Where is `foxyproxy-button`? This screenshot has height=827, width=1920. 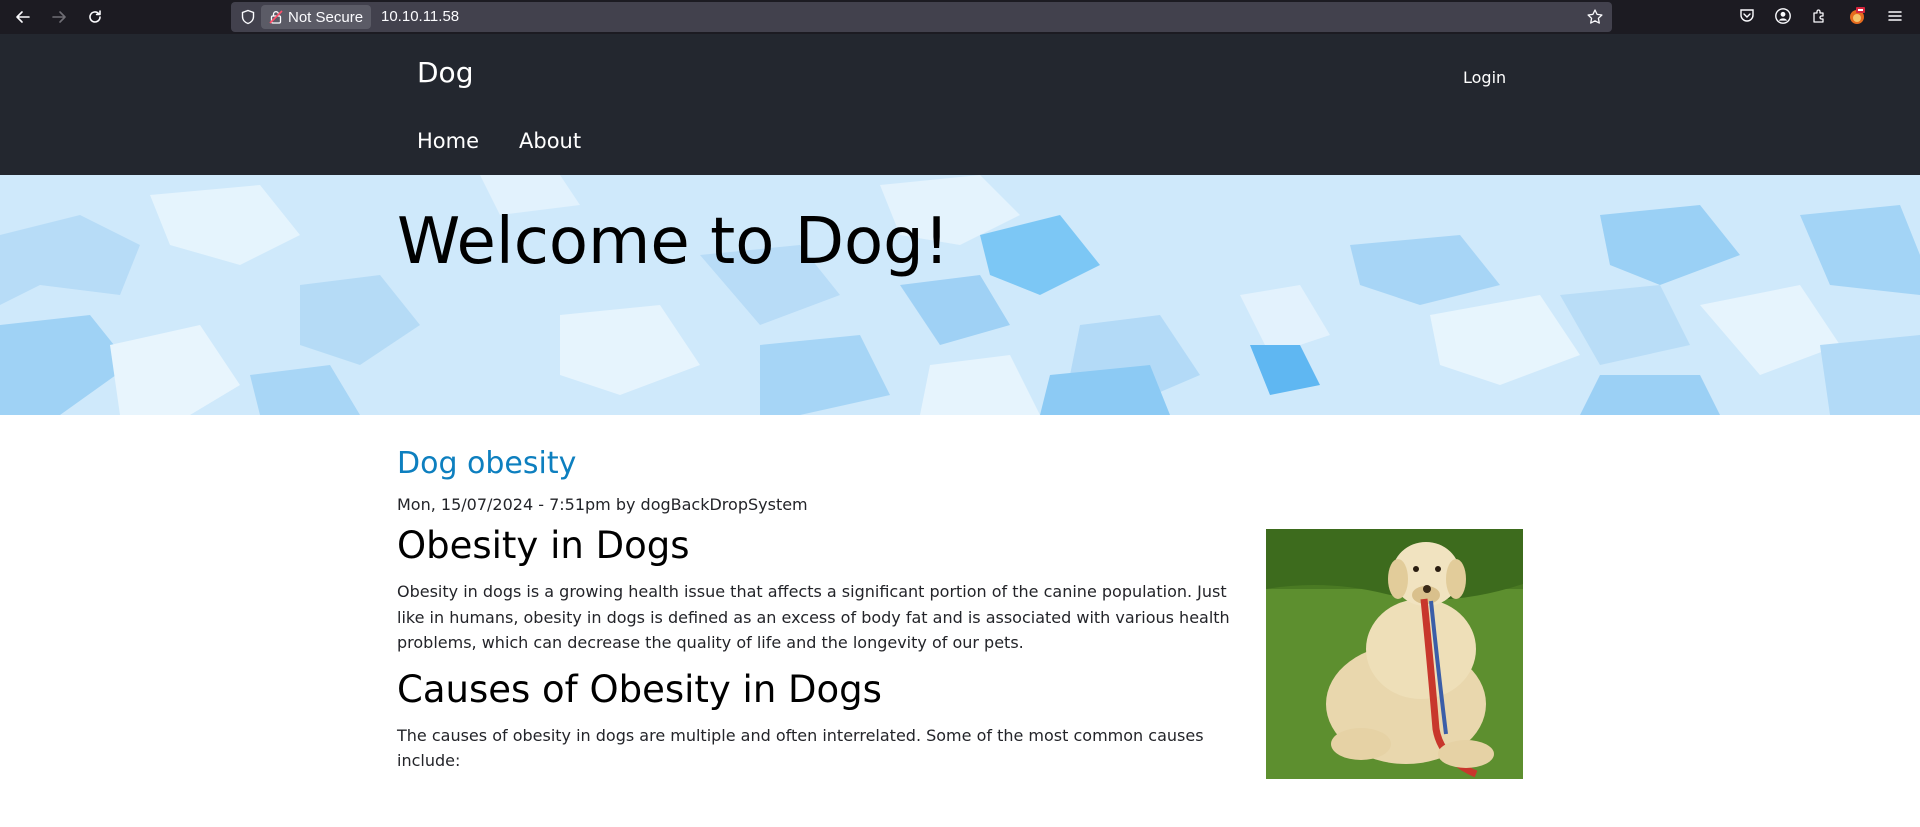
foxyproxy-button is located at coordinates (1857, 16).